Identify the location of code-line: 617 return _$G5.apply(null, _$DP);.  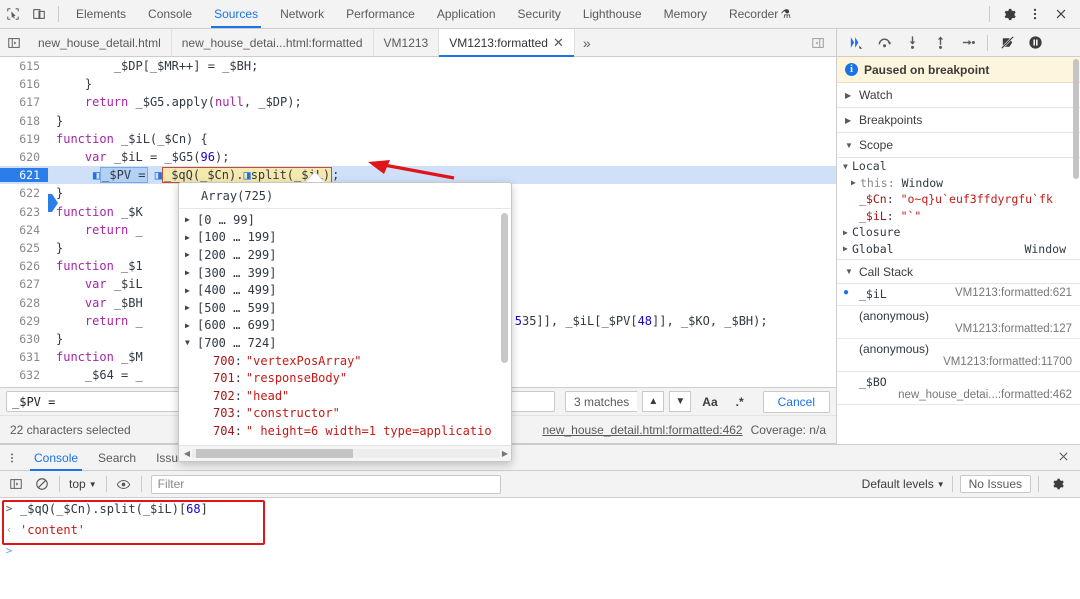
(418, 102).